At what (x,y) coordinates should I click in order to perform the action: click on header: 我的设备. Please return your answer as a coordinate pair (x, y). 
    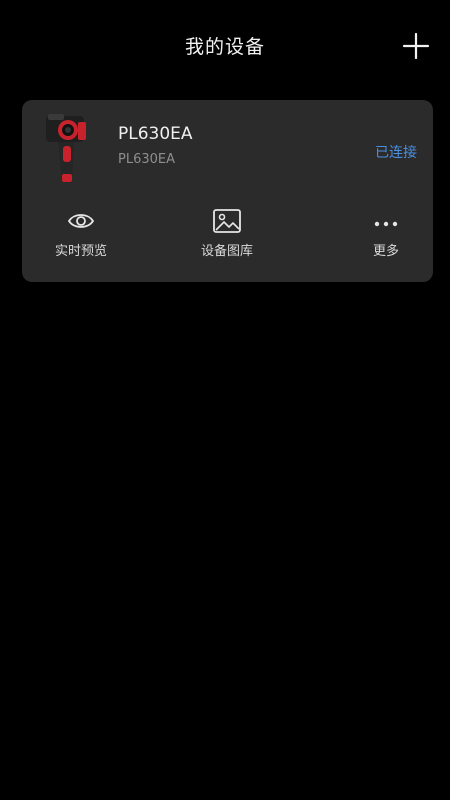
    Looking at the image, I should click on (225, 46).